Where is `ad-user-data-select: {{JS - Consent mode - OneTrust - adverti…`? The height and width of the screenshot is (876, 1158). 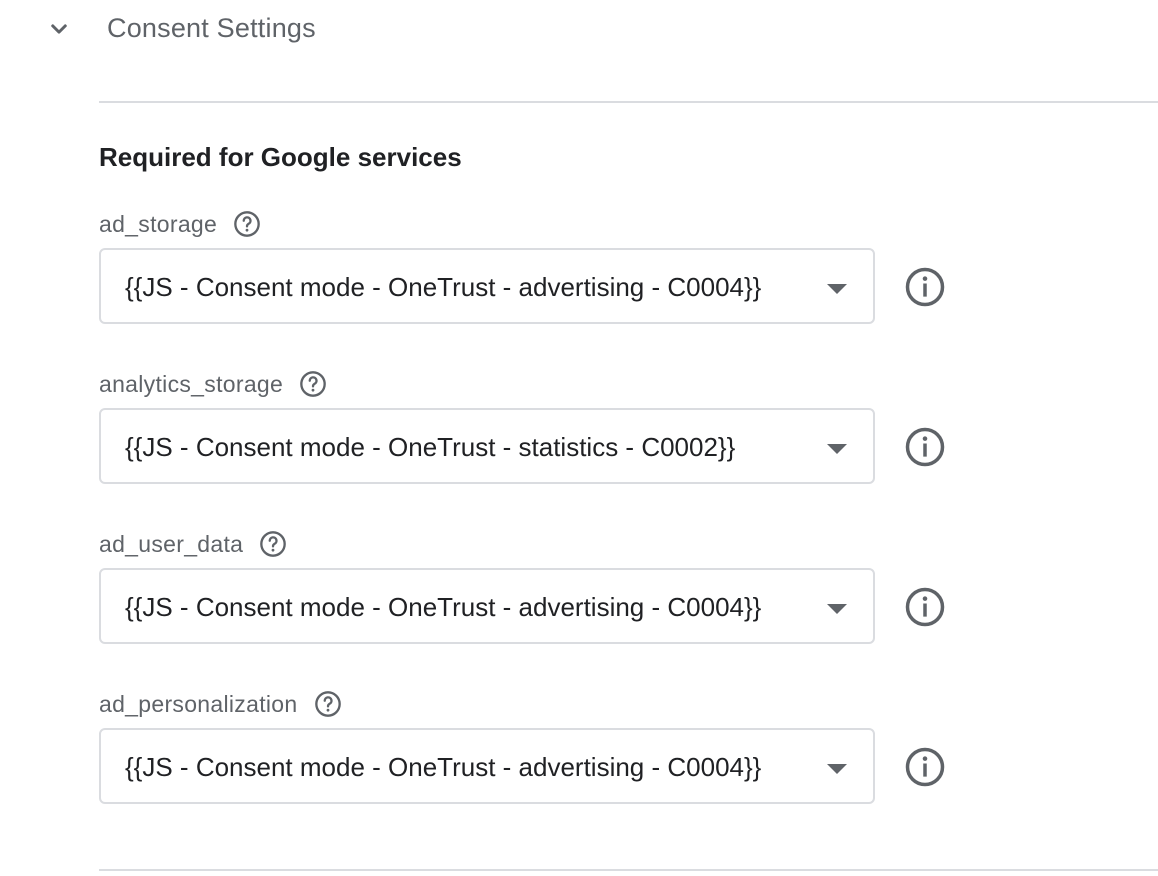
ad-user-data-select: {{JS - Consent mode - OneTrust - adverti… is located at coordinates (487, 606).